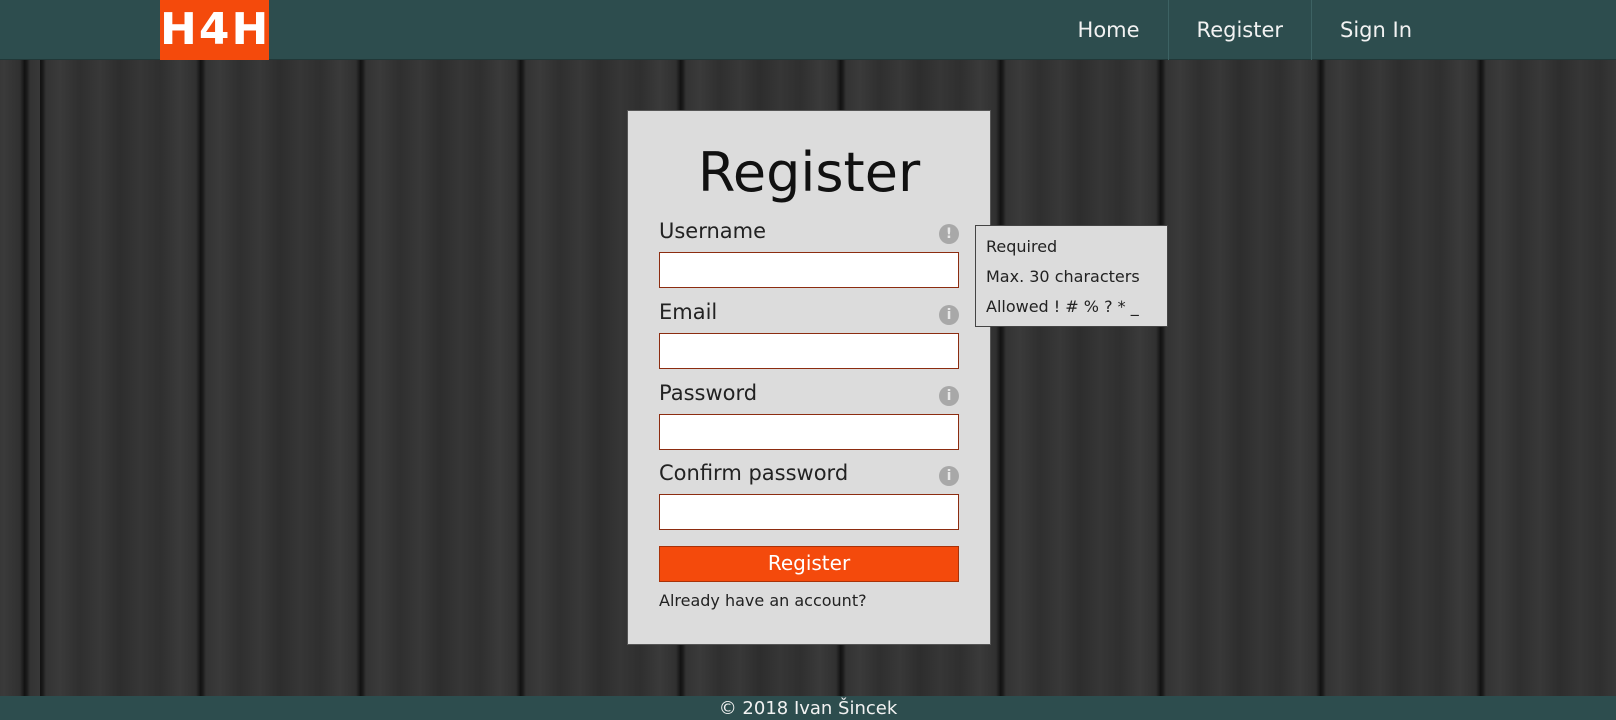  I want to click on username-input, so click(809, 270).